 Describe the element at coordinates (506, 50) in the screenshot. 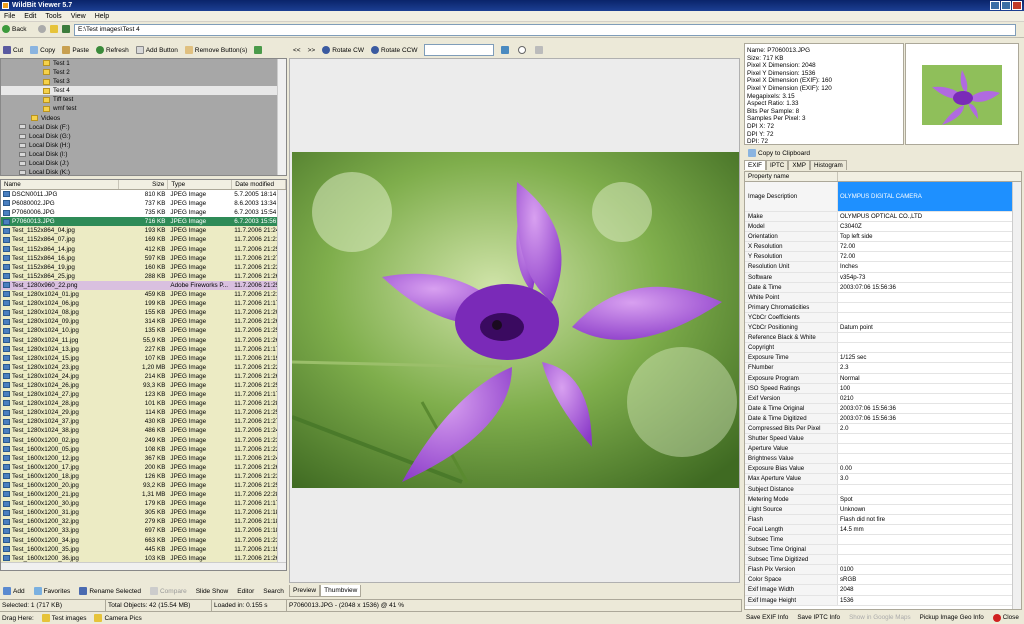

I see `monitor-button` at that location.